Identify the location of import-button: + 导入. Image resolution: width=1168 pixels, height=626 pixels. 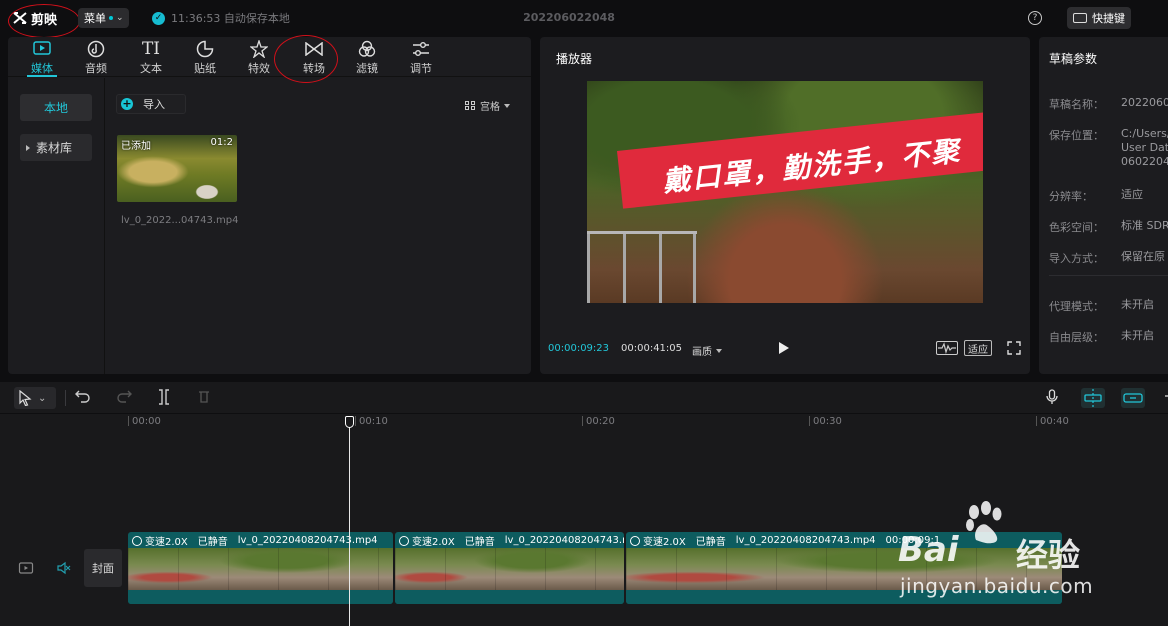
(151, 104).